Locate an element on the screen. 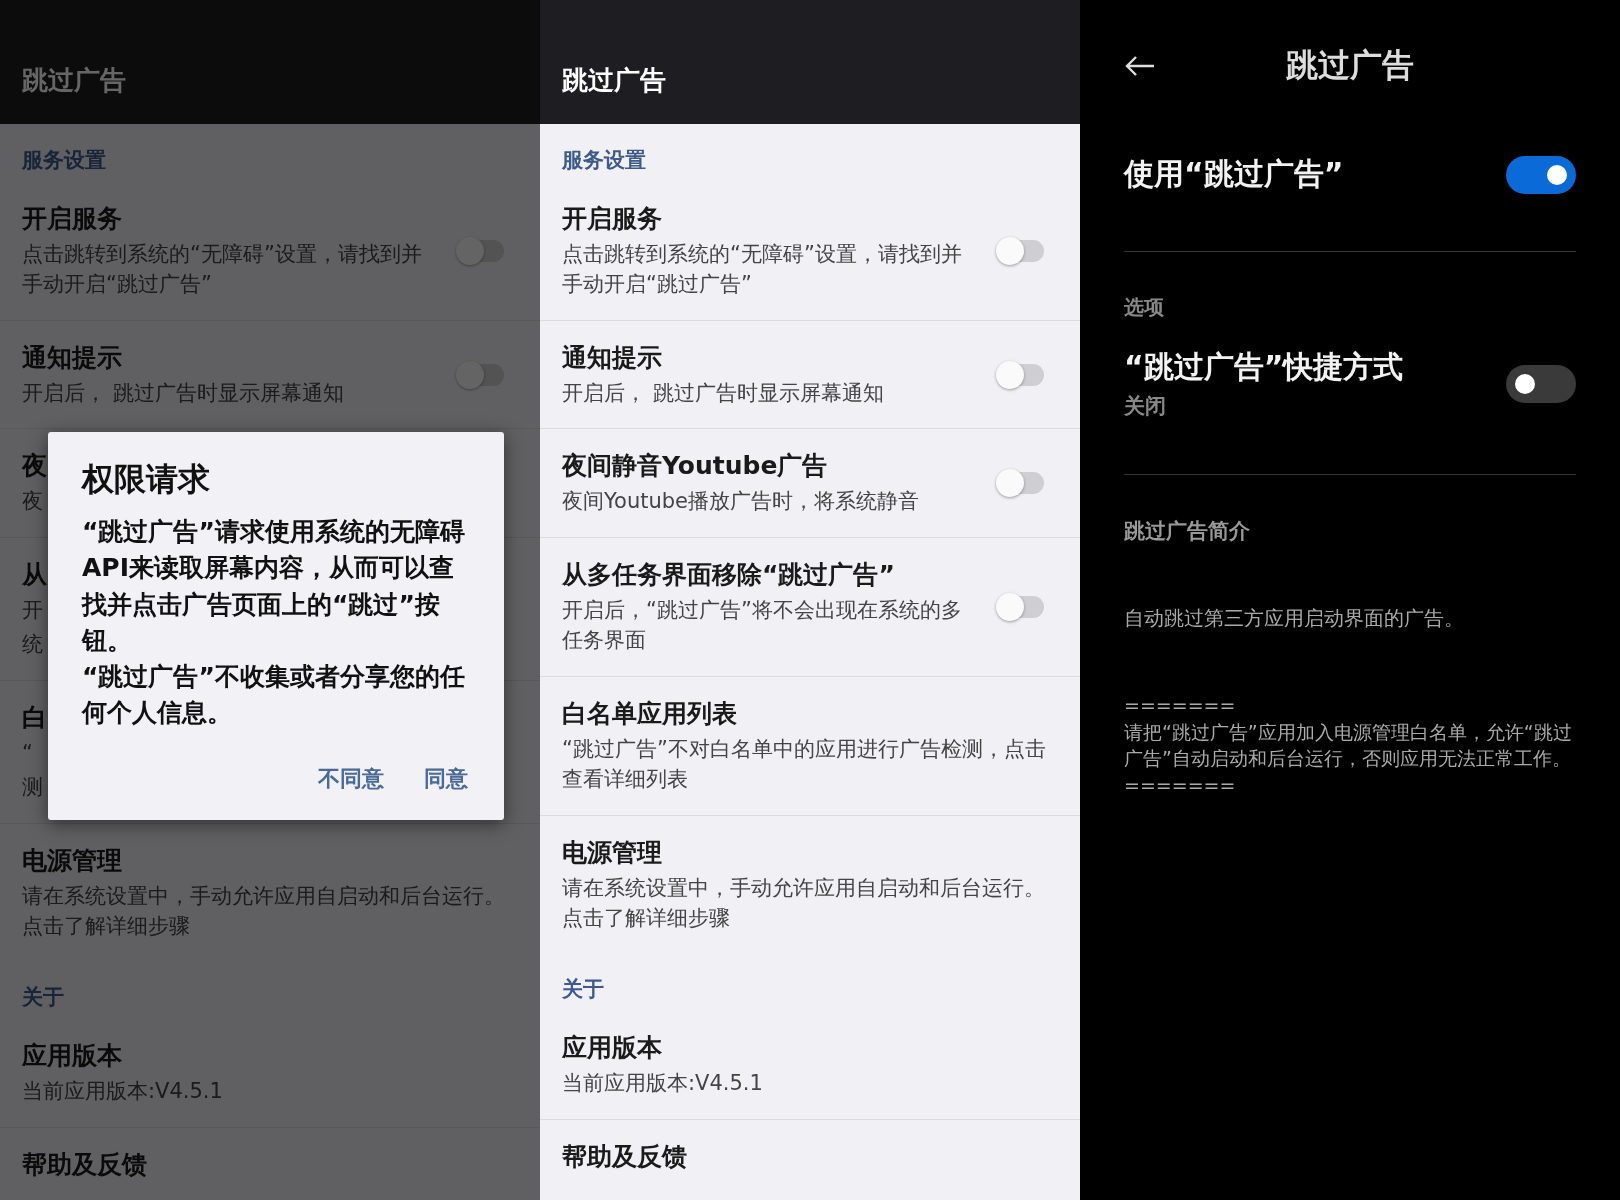  setting-description: 统 is located at coordinates (32, 645).